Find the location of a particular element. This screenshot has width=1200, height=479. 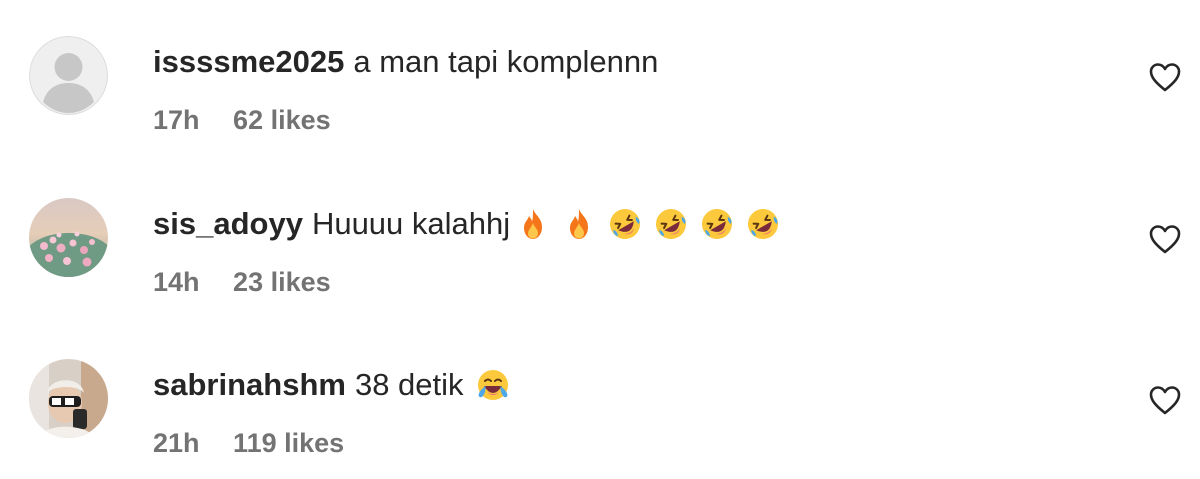

comment-text: 38 detik is located at coordinates (409, 384).